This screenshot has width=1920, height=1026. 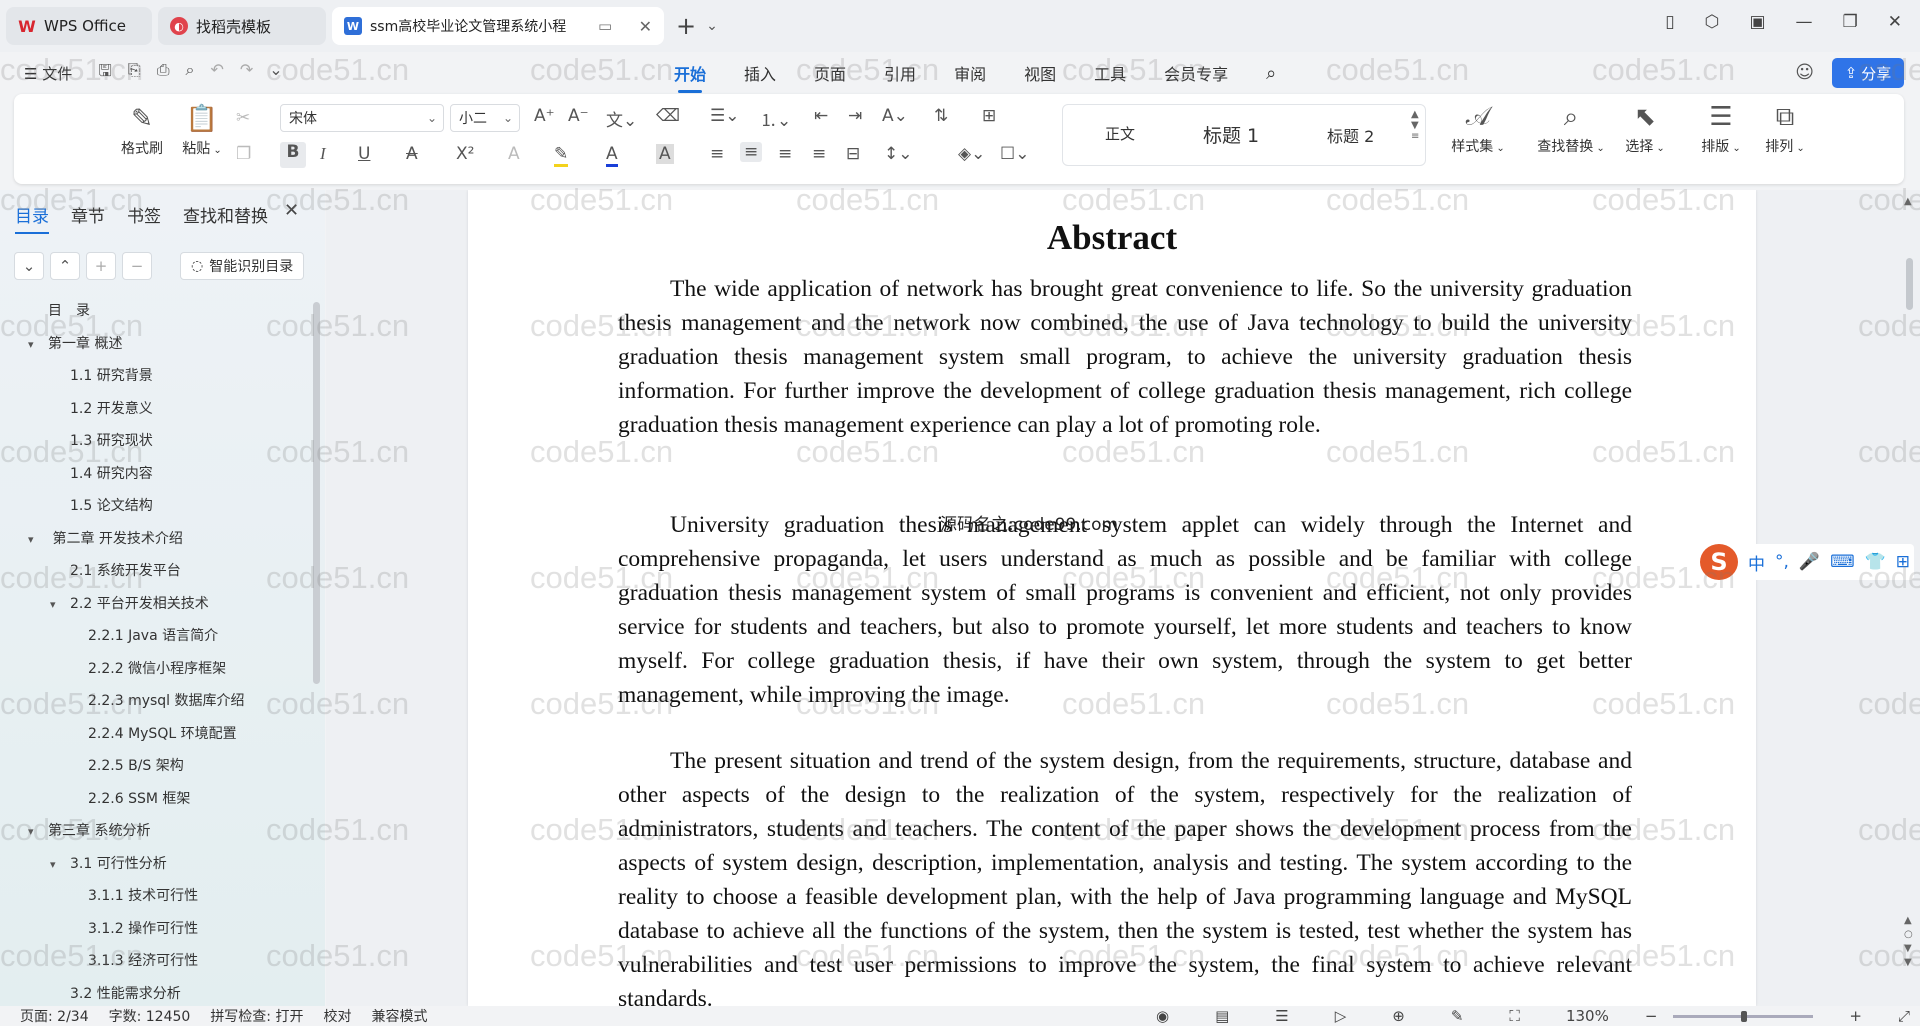 What do you see at coordinates (108, 863) in the screenshot?
I see `toc-item: ▾ 3.1 可行性分析` at bounding box center [108, 863].